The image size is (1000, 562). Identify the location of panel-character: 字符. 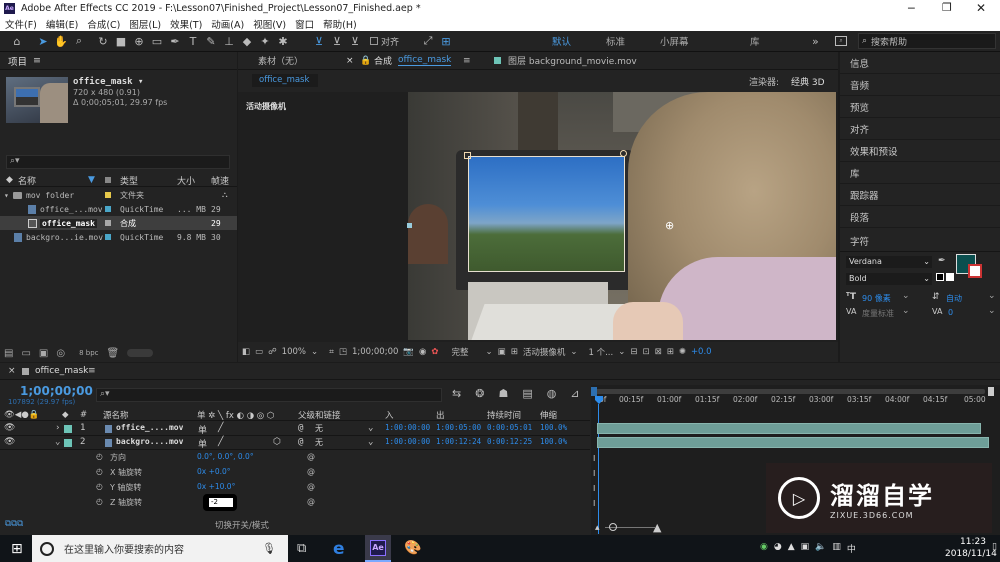
(920, 241).